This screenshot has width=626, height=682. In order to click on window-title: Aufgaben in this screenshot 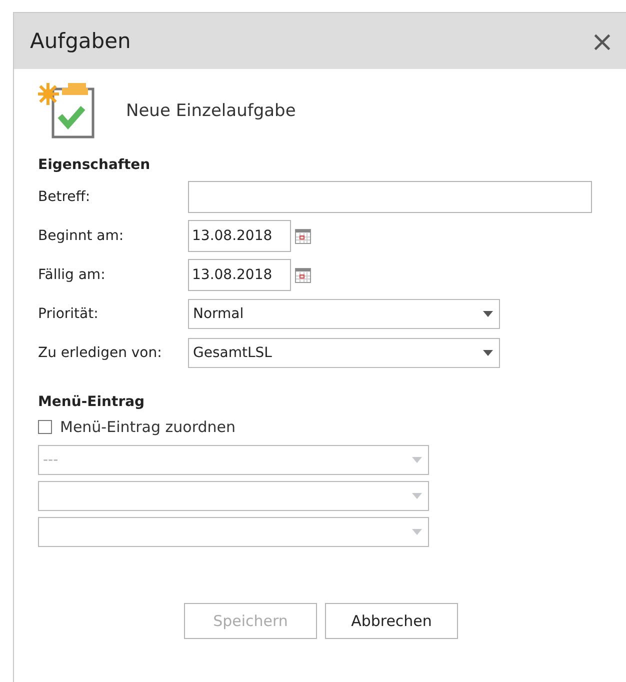, I will do `click(80, 41)`.